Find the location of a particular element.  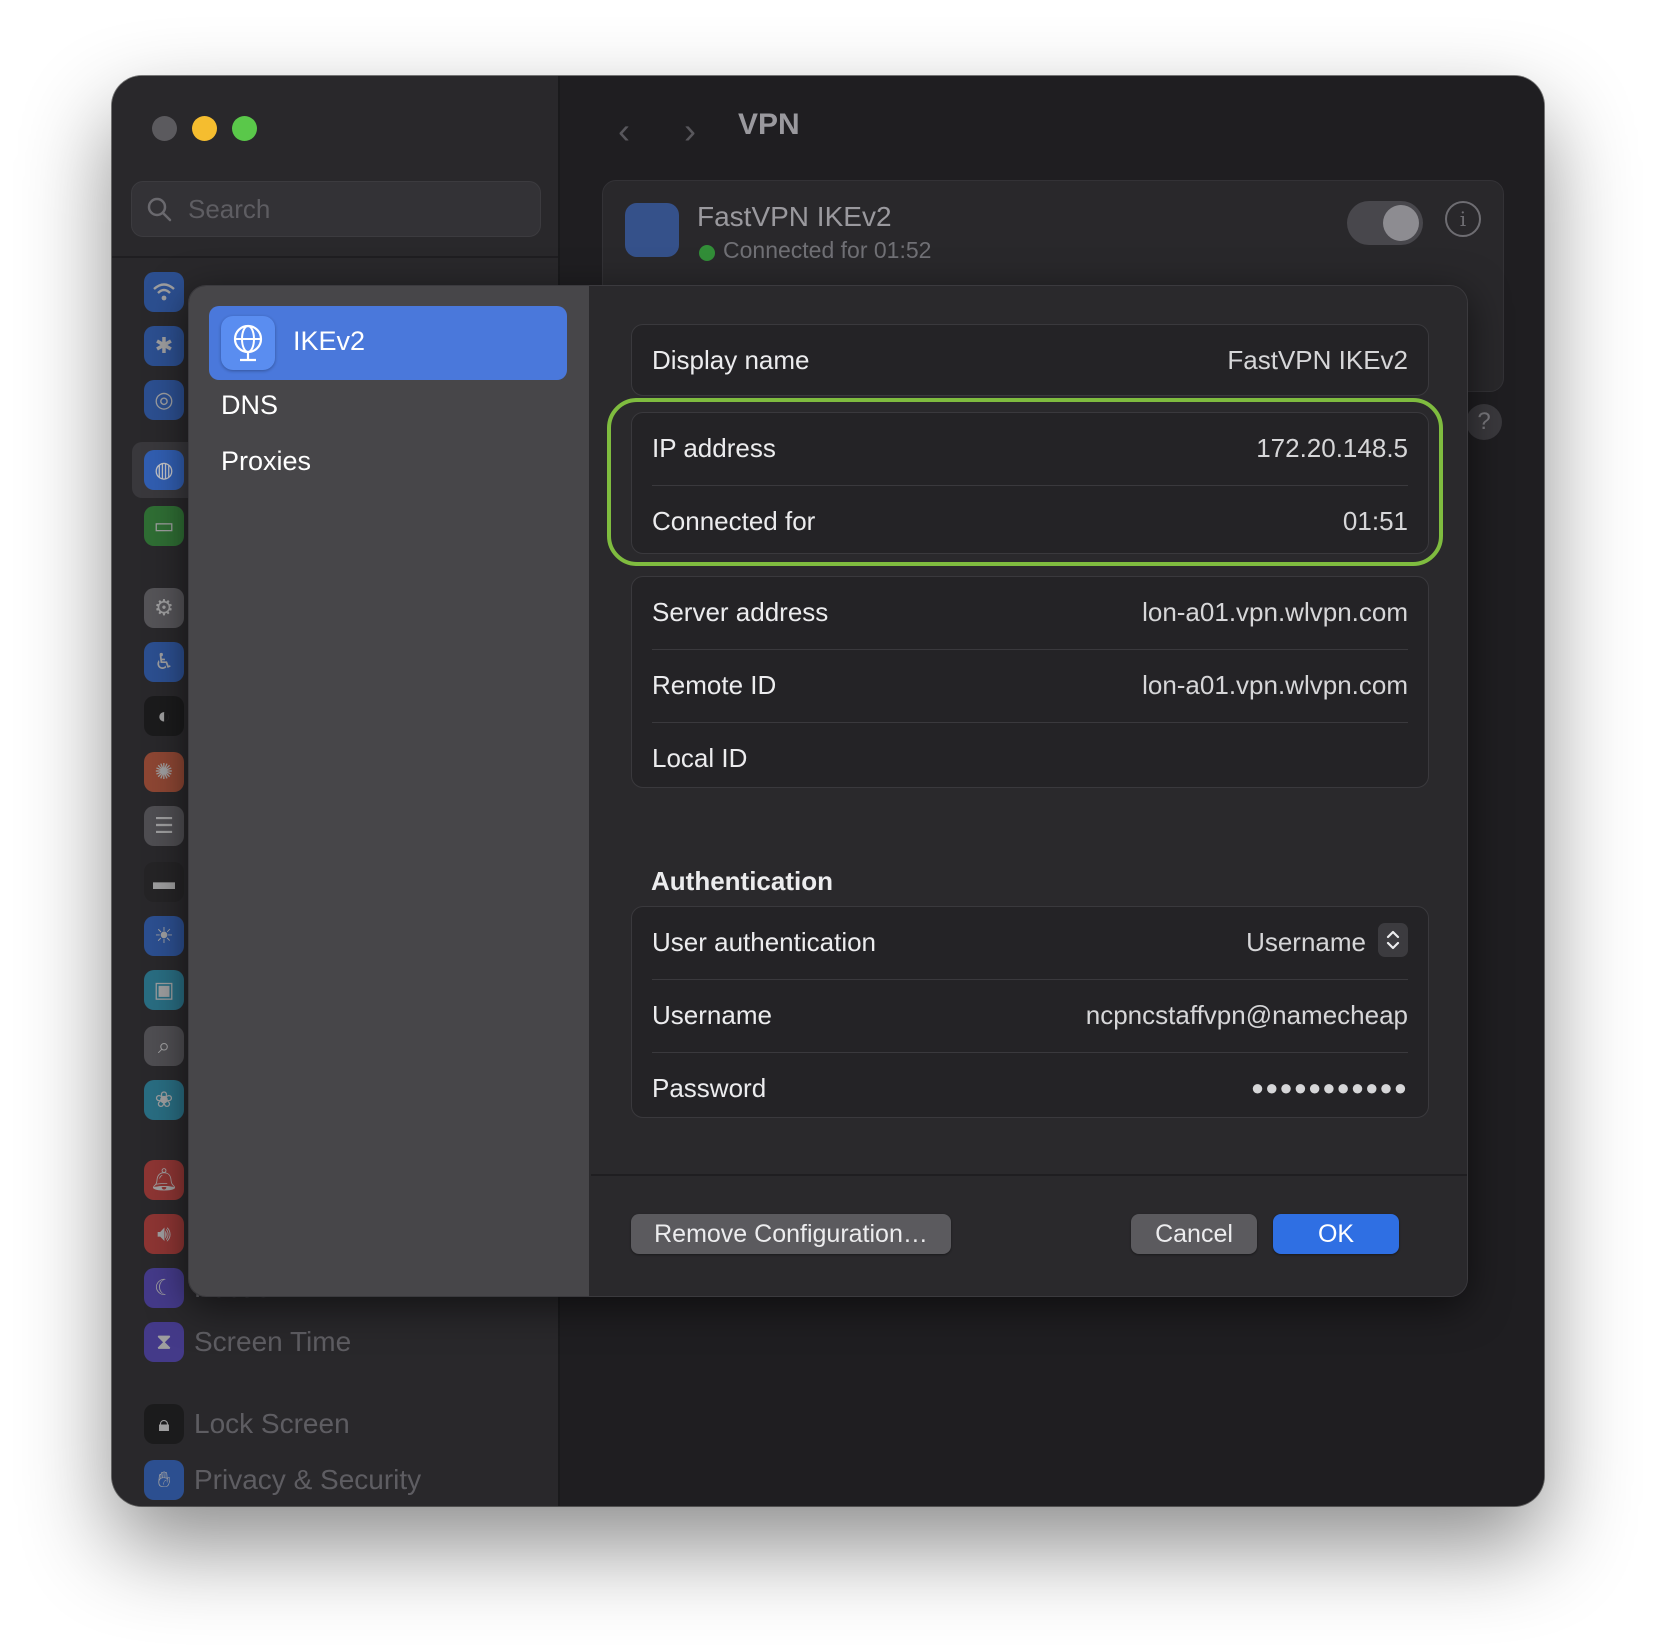

ip-address-row: IP address 172.20.148.5 is located at coordinates (1030, 449).